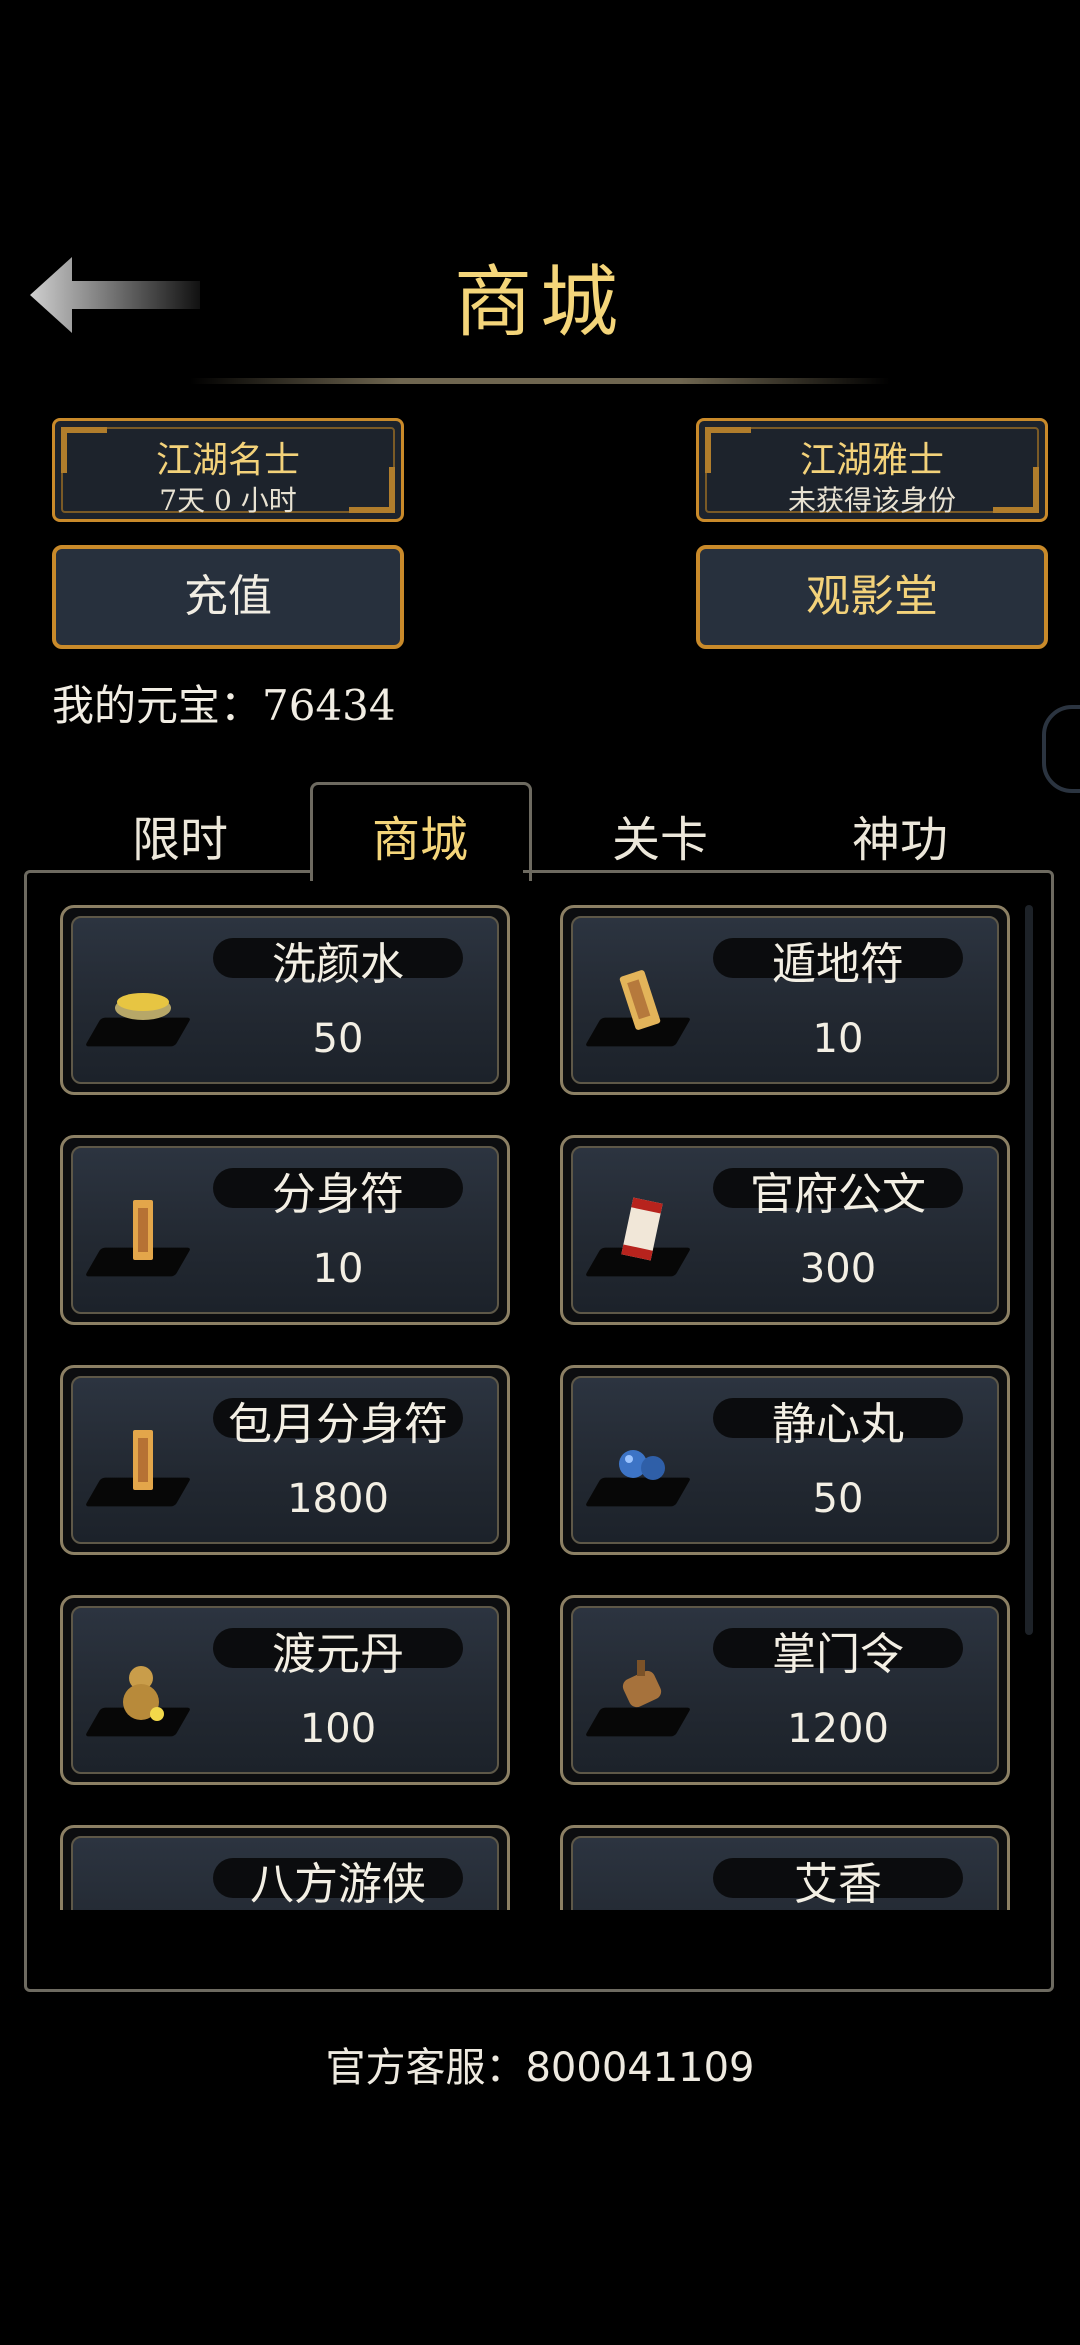 Image resolution: width=1080 pixels, height=2345 pixels. What do you see at coordinates (642, 1684) in the screenshot?
I see `token-icon` at bounding box center [642, 1684].